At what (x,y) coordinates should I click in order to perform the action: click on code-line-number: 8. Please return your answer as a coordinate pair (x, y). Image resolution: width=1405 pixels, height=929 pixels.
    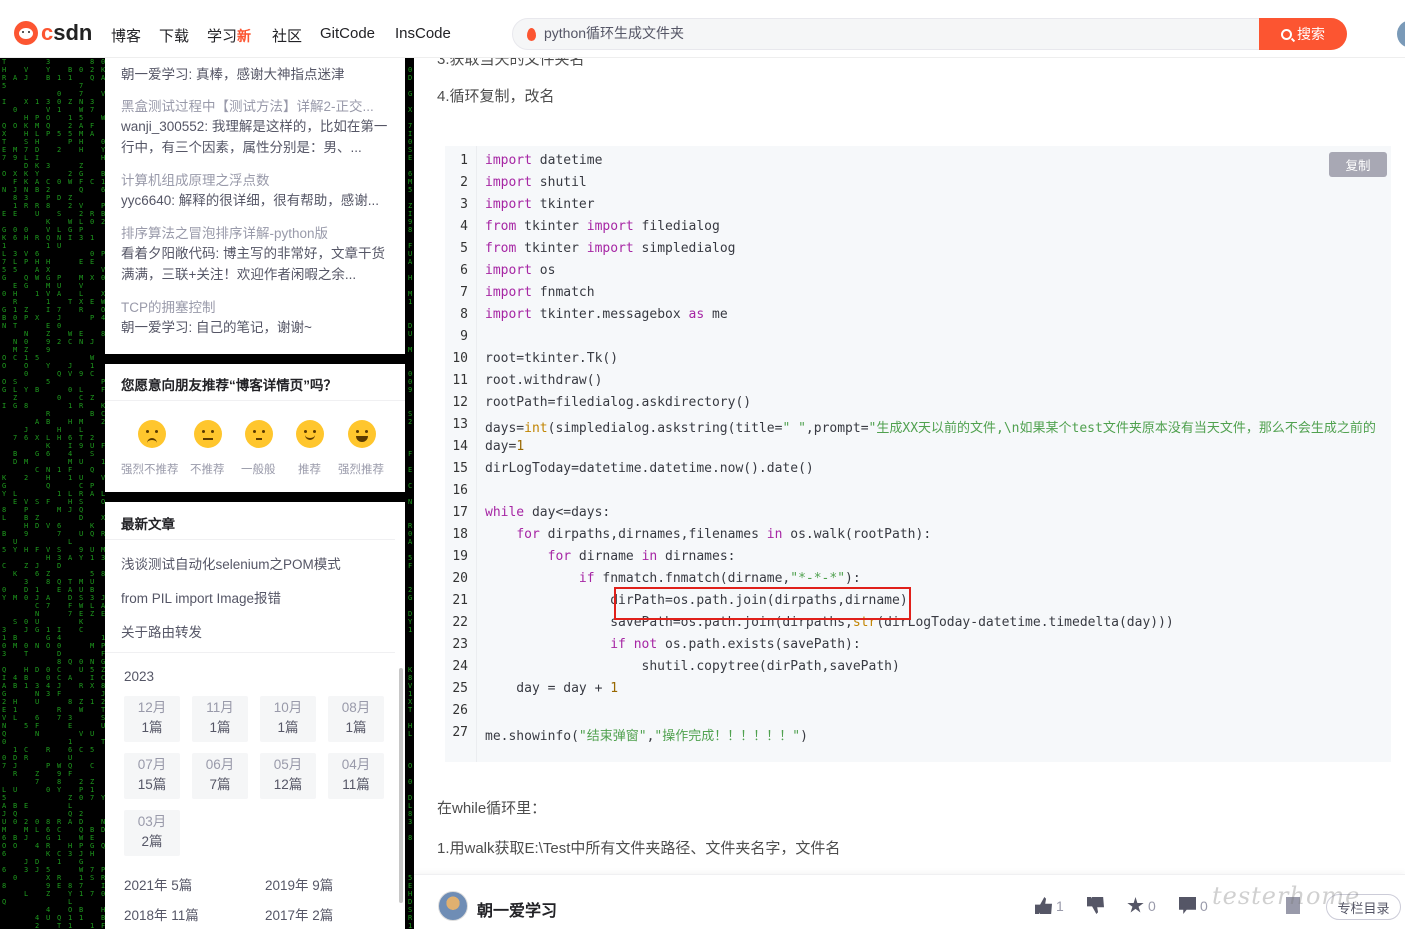
    Looking at the image, I should click on (464, 314).